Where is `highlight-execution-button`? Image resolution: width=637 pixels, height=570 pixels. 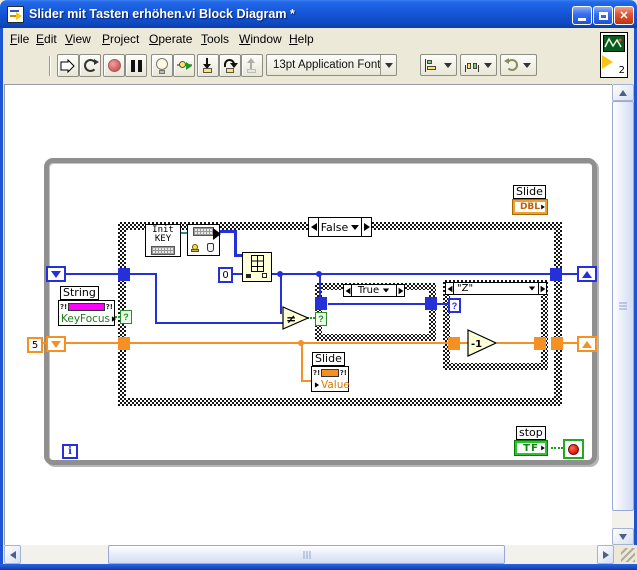 highlight-execution-button is located at coordinates (162, 65).